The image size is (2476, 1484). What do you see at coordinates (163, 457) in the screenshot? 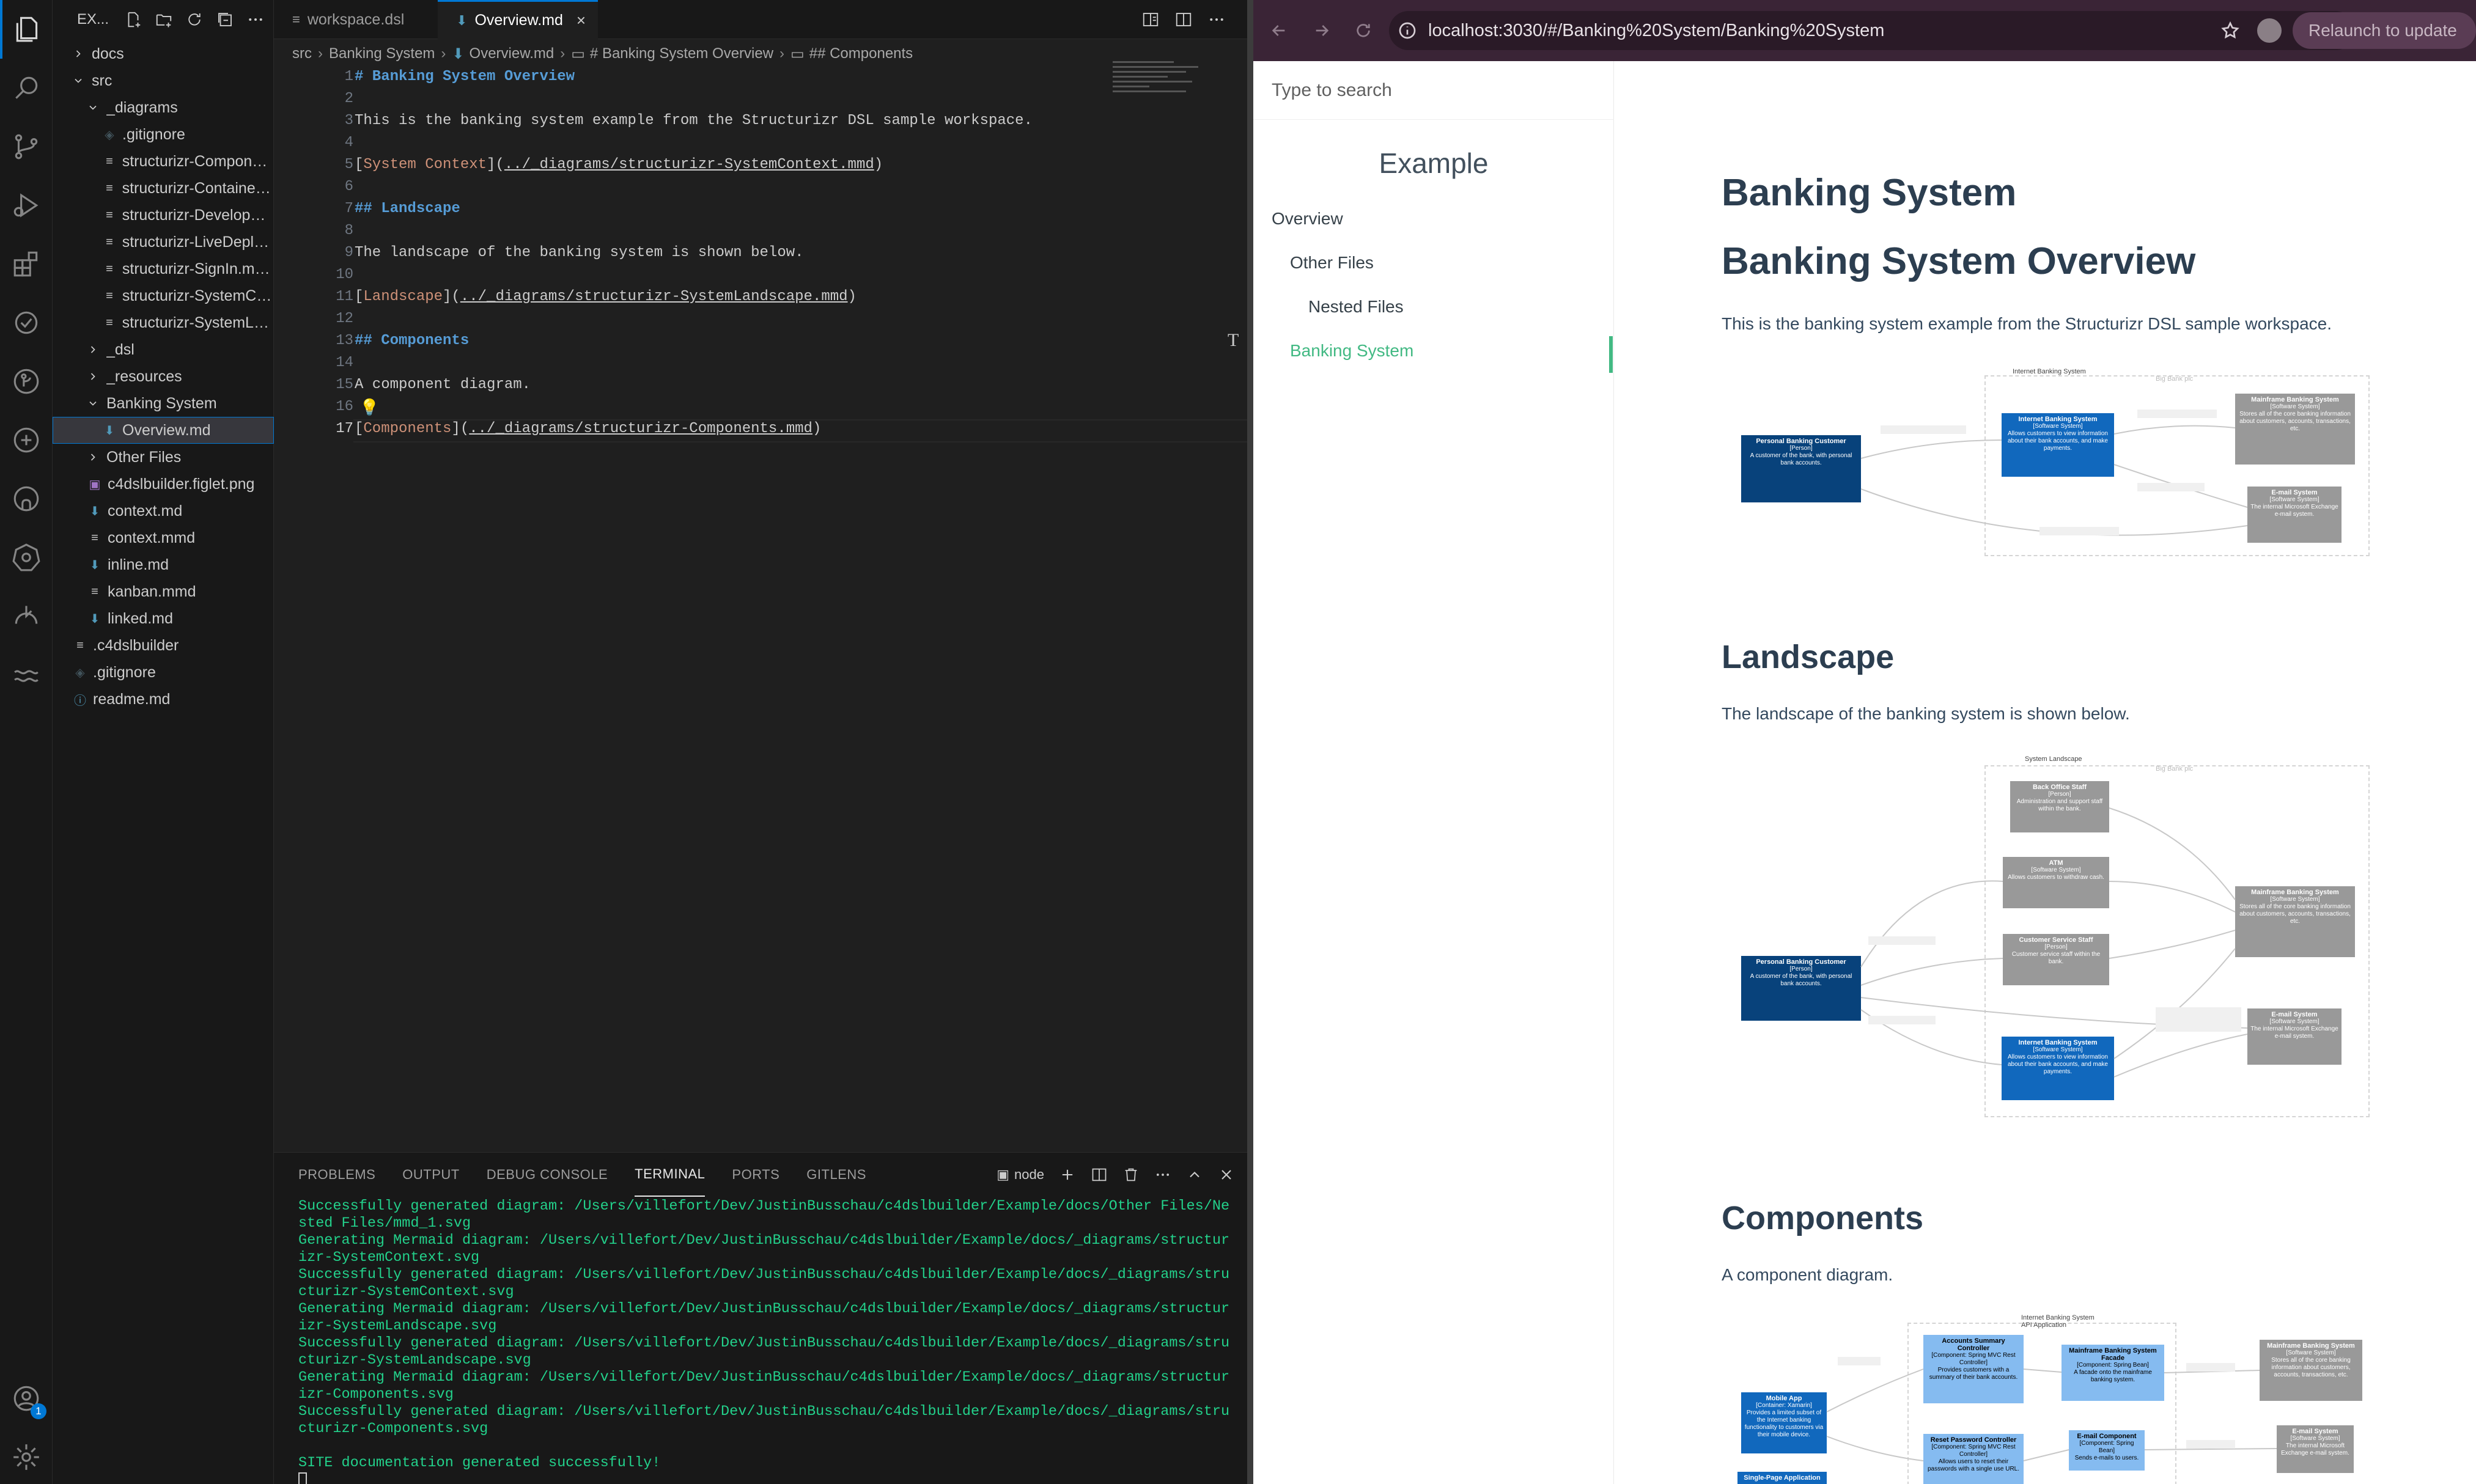
I see `tree-folder: Other Files` at bounding box center [163, 457].